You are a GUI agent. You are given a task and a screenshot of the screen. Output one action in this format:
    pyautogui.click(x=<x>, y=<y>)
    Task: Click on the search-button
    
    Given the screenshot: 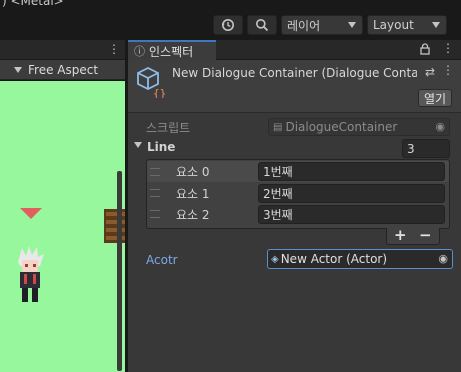 What is the action you would take?
    pyautogui.click(x=262, y=25)
    